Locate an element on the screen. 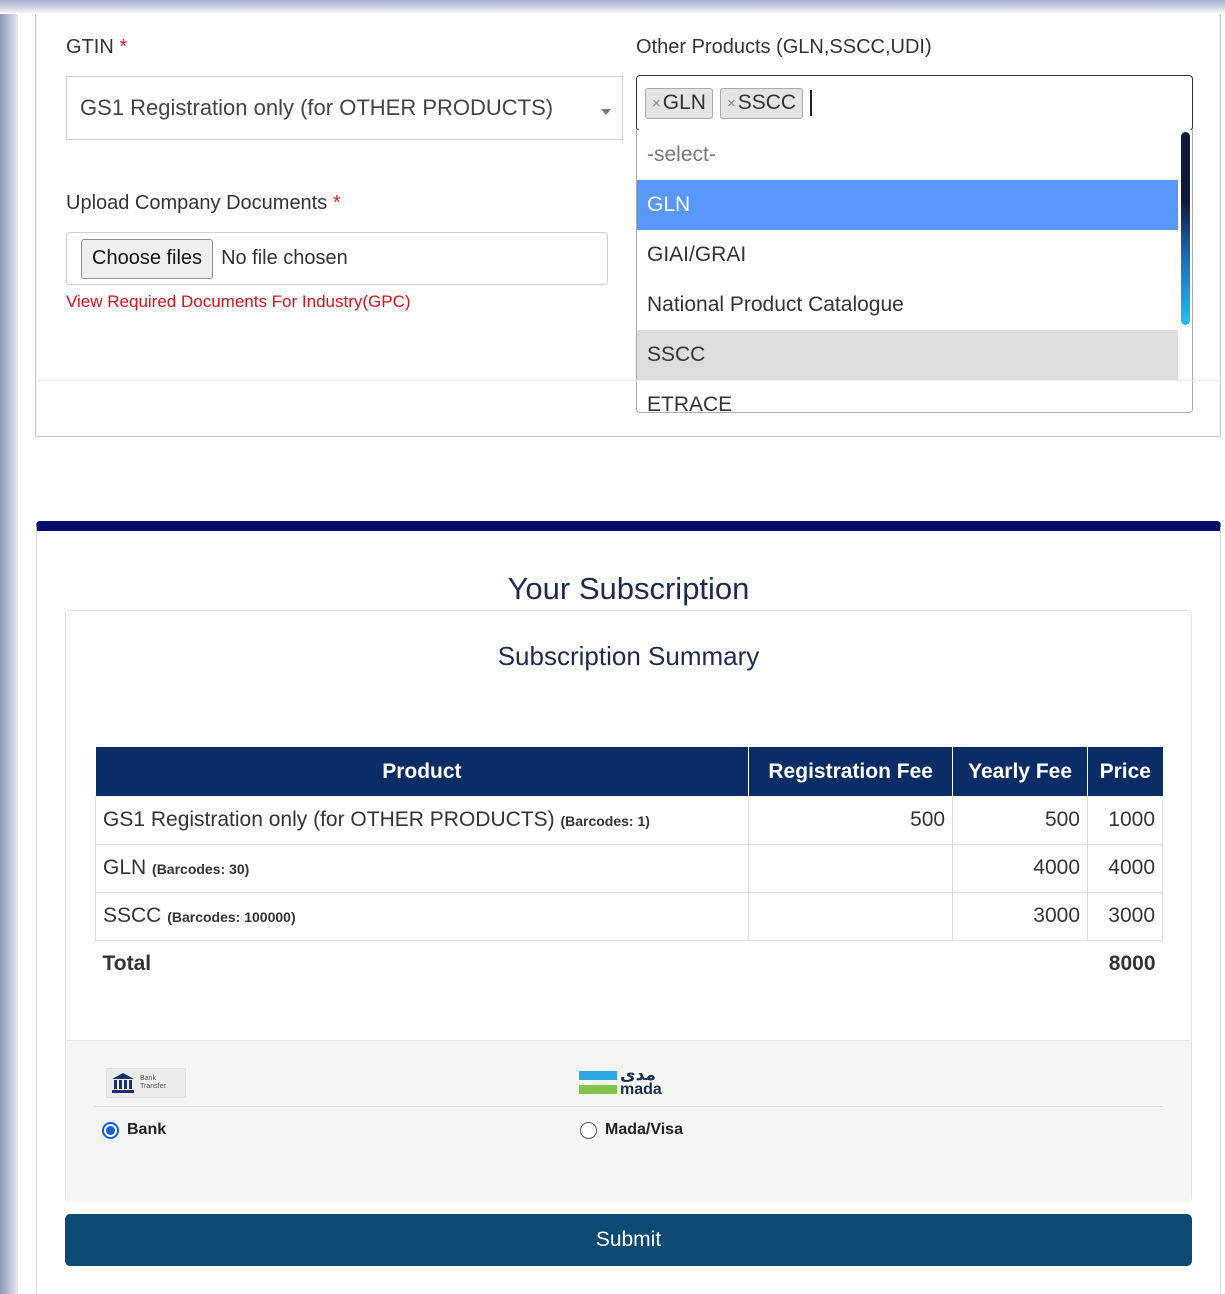  upload-label: Upload Company Documents * is located at coordinates (203, 203).